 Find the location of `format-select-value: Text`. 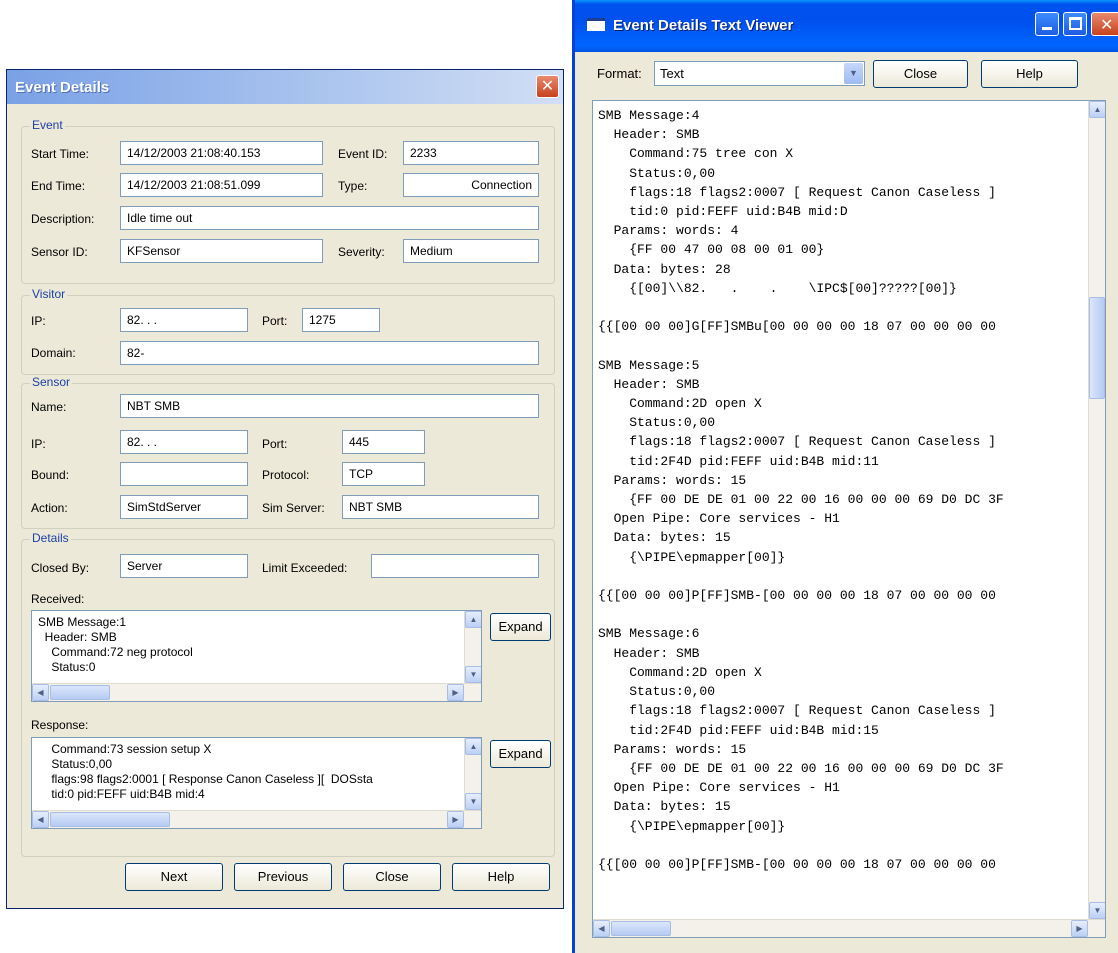

format-select-value: Text is located at coordinates (672, 73).